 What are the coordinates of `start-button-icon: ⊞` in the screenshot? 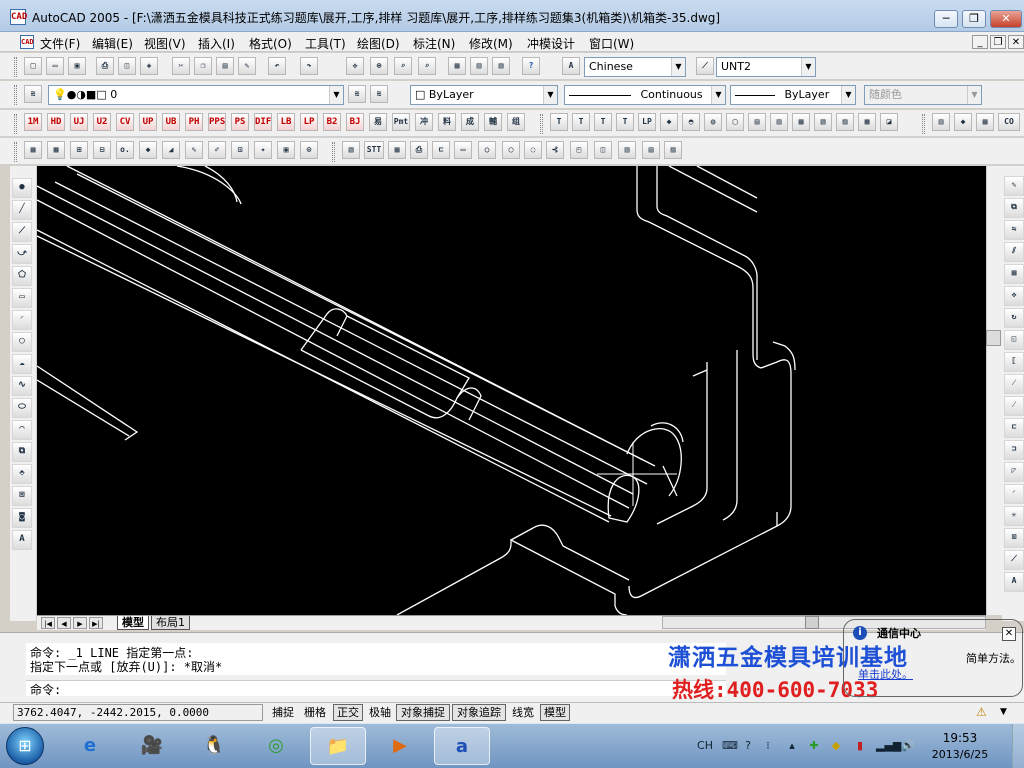 It's located at (25, 746).